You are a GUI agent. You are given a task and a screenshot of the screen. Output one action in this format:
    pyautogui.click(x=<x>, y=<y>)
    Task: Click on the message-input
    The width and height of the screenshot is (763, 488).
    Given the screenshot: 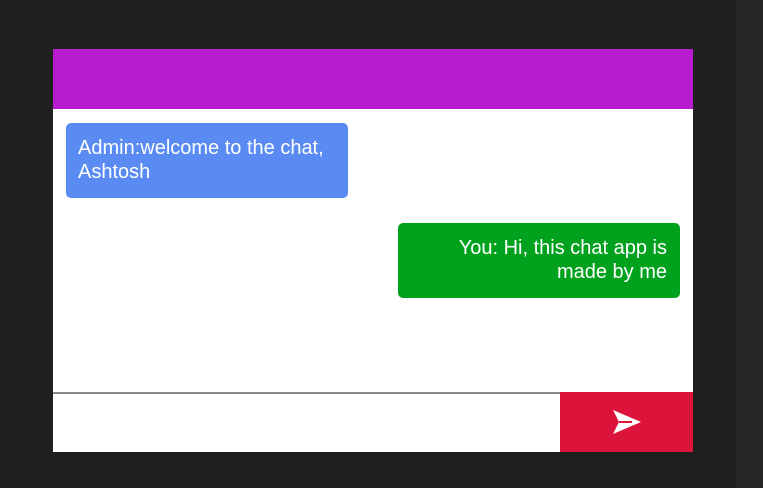 What is the action you would take?
    pyautogui.click(x=306, y=422)
    